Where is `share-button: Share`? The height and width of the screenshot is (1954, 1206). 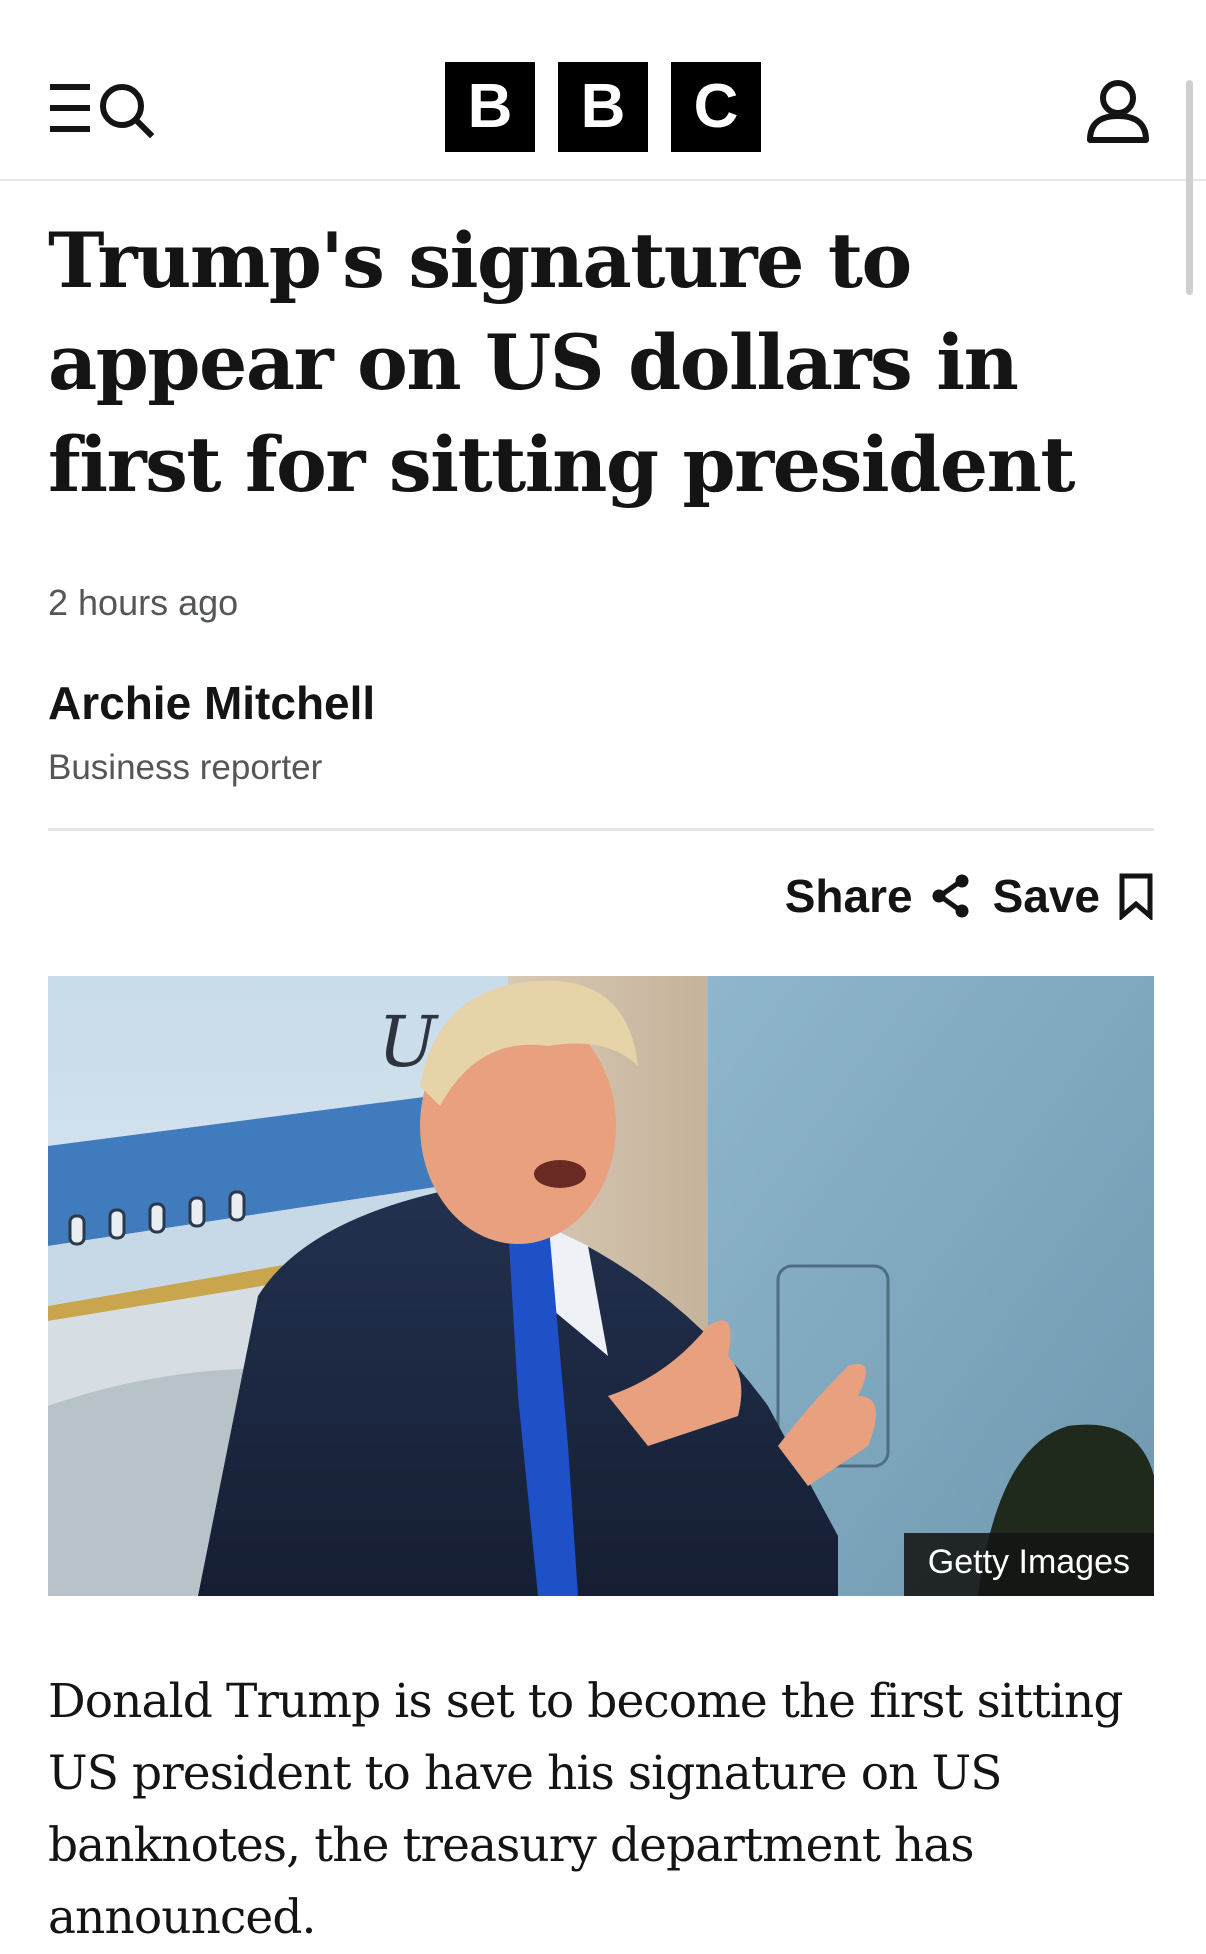
share-button: Share is located at coordinates (878, 896).